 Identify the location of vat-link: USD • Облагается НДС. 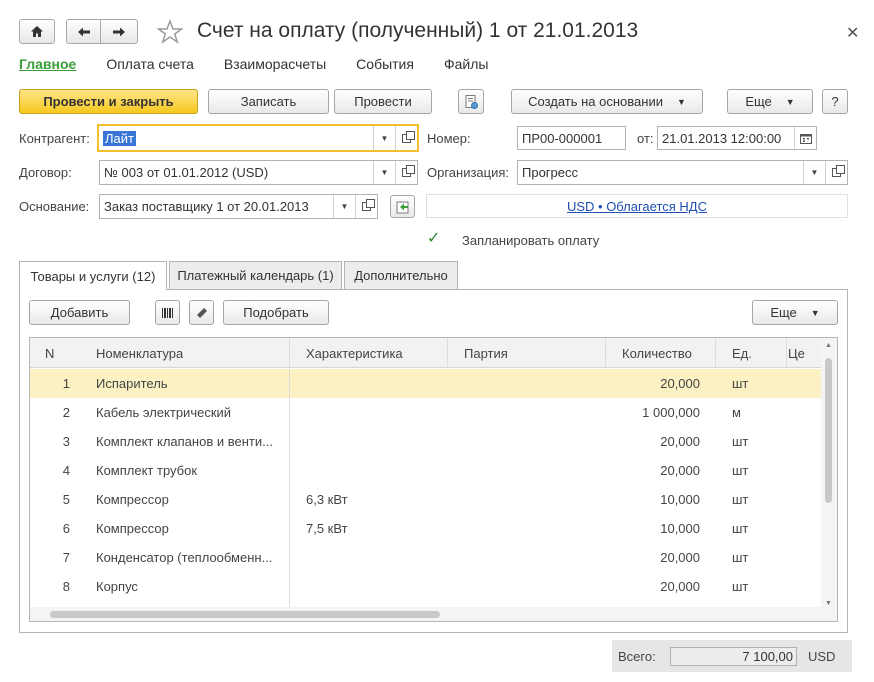
(637, 206).